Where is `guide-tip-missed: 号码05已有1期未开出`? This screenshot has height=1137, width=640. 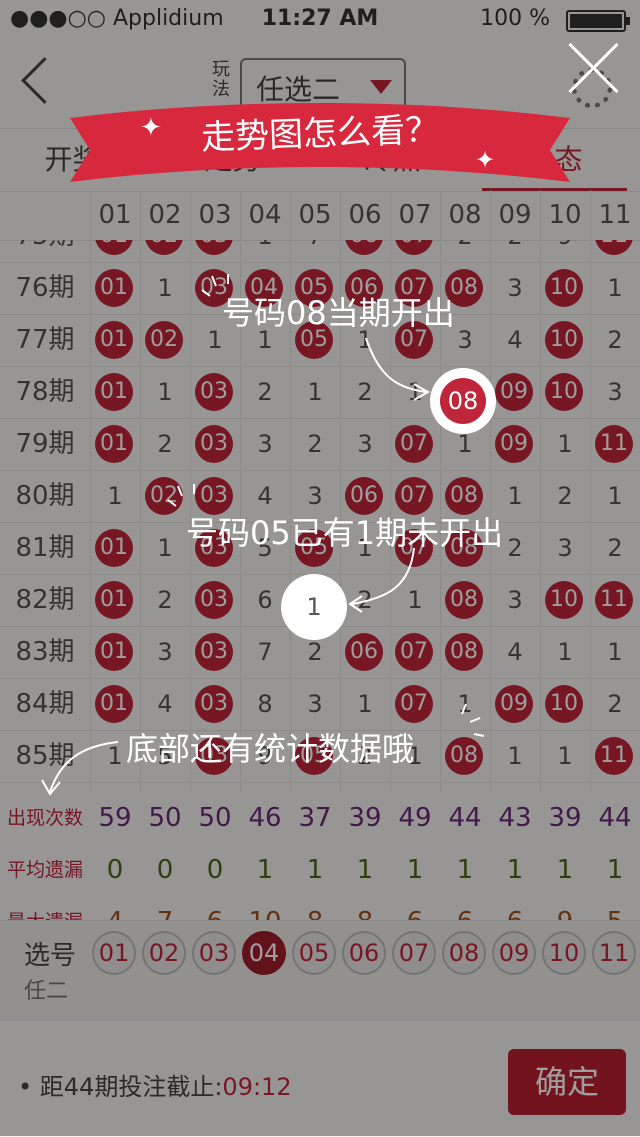 guide-tip-missed: 号码05已有1期未开出 is located at coordinates (345, 533).